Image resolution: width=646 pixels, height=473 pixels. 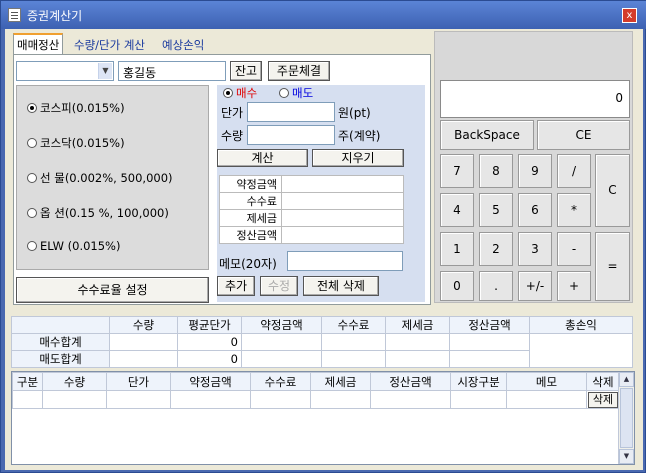 What do you see at coordinates (60, 325) in the screenshot?
I see `summary-header-blank` at bounding box center [60, 325].